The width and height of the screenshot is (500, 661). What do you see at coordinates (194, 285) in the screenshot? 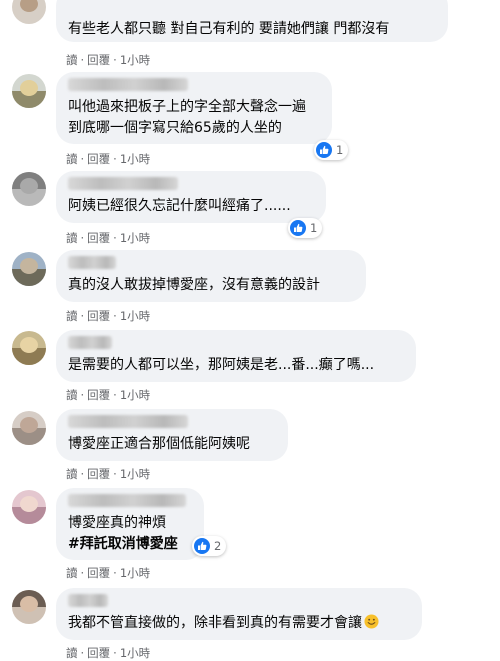
I see `comment-text: 真的沒人敢拔掉博愛座，沒有意義的設計` at bounding box center [194, 285].